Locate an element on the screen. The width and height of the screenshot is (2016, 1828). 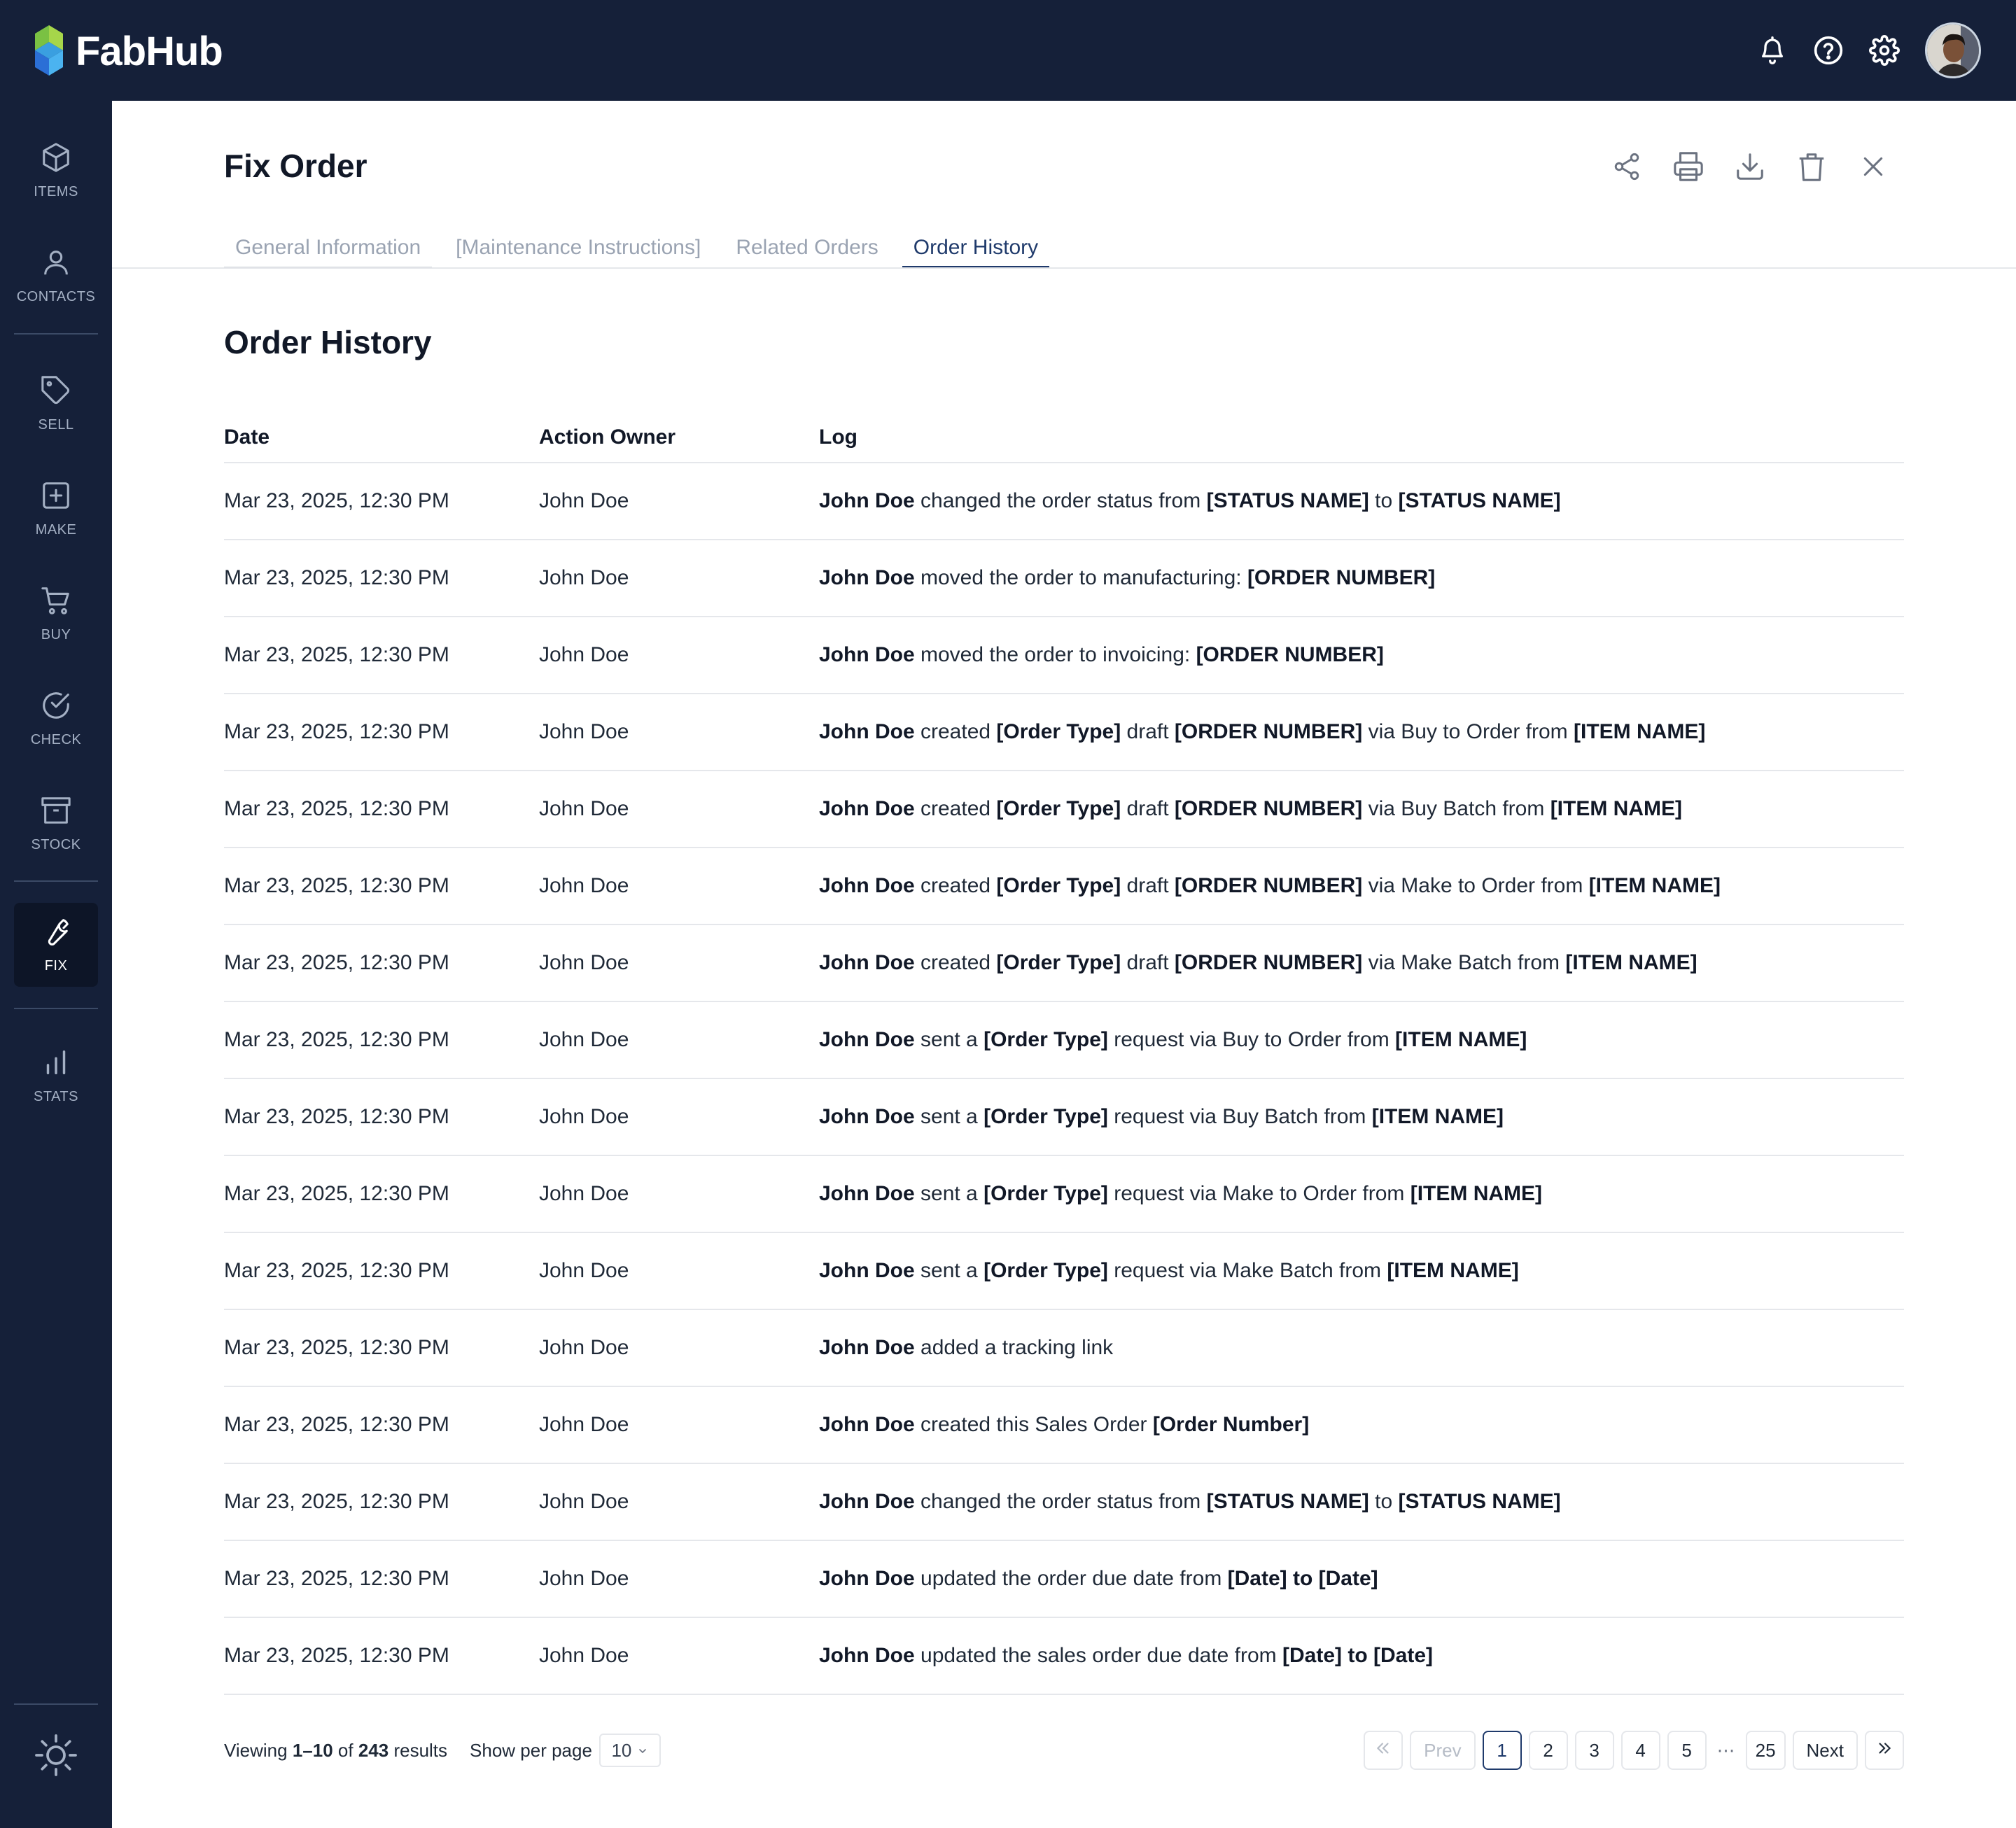
results-summary: Viewing 1–10 of 243 results is located at coordinates (336, 1750).